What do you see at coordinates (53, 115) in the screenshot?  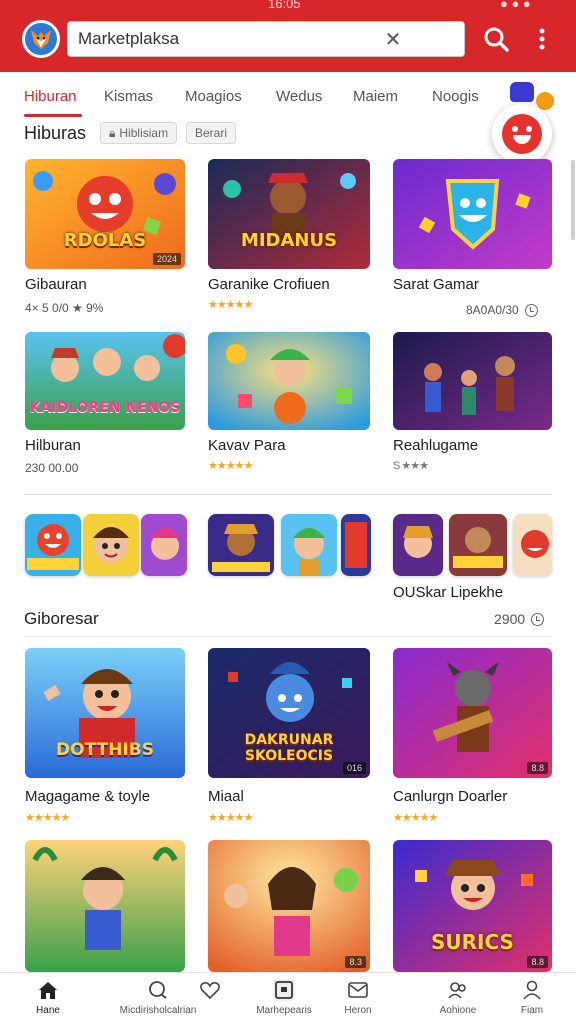 I see `tab-indicator` at bounding box center [53, 115].